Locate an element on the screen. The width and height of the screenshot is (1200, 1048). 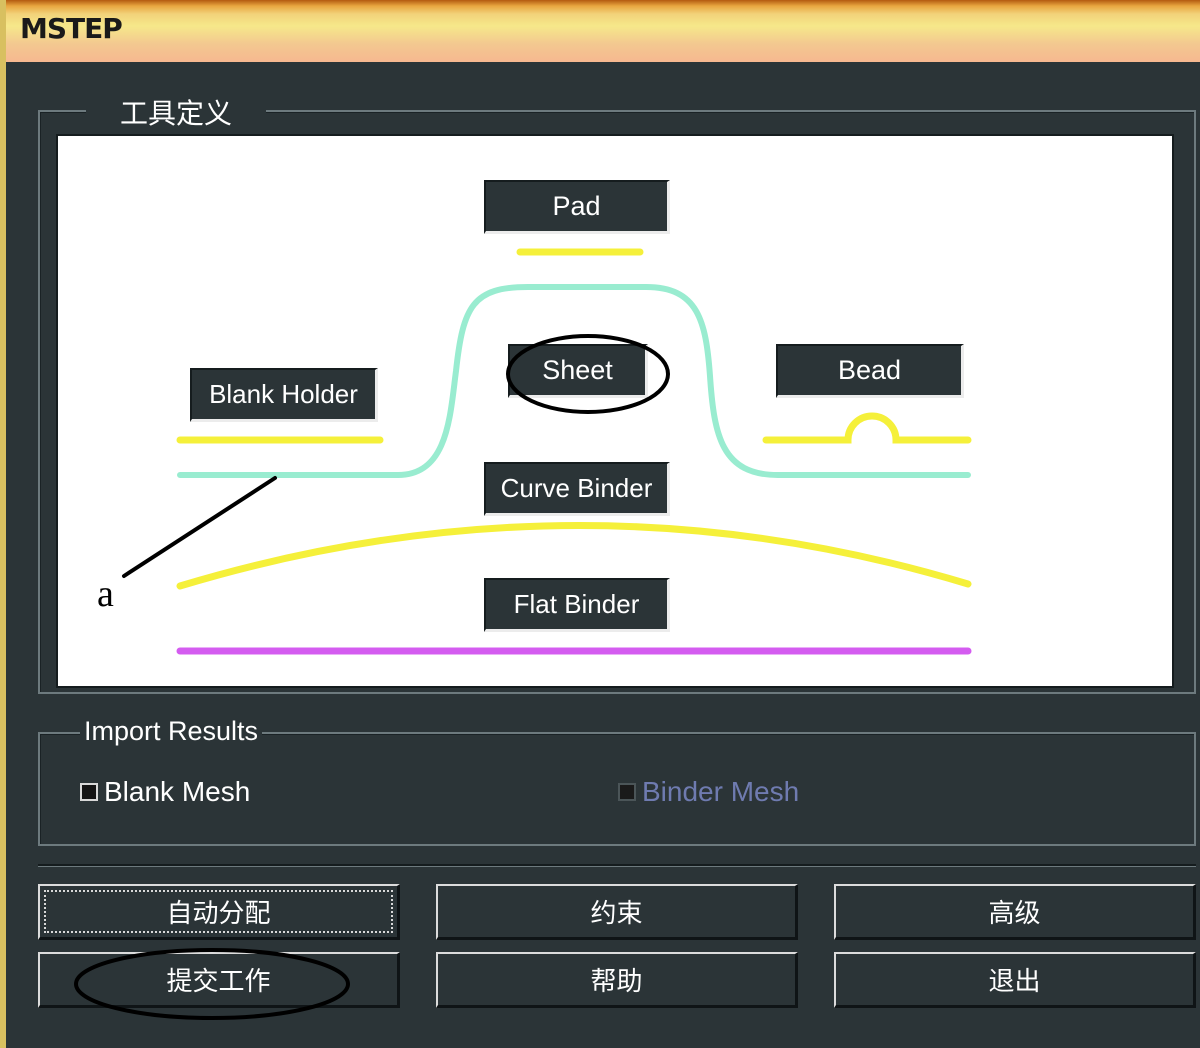
binder-mesh-label: Binder Mesh is located at coordinates (721, 791).